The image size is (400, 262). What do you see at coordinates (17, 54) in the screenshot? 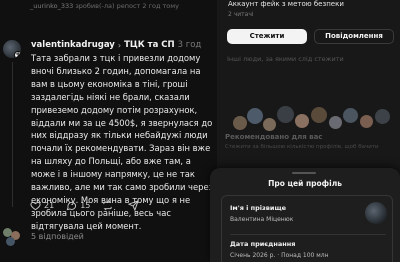
I see `follow-plus-icon: +` at bounding box center [17, 54].